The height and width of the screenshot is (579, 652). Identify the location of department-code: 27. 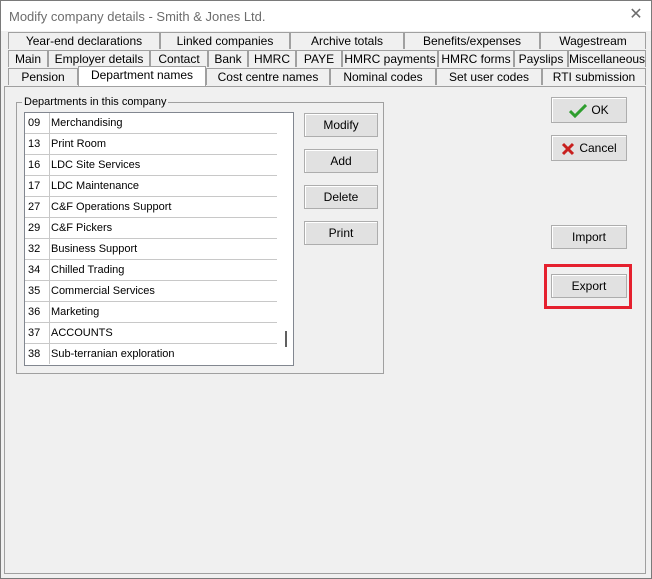
(34, 207).